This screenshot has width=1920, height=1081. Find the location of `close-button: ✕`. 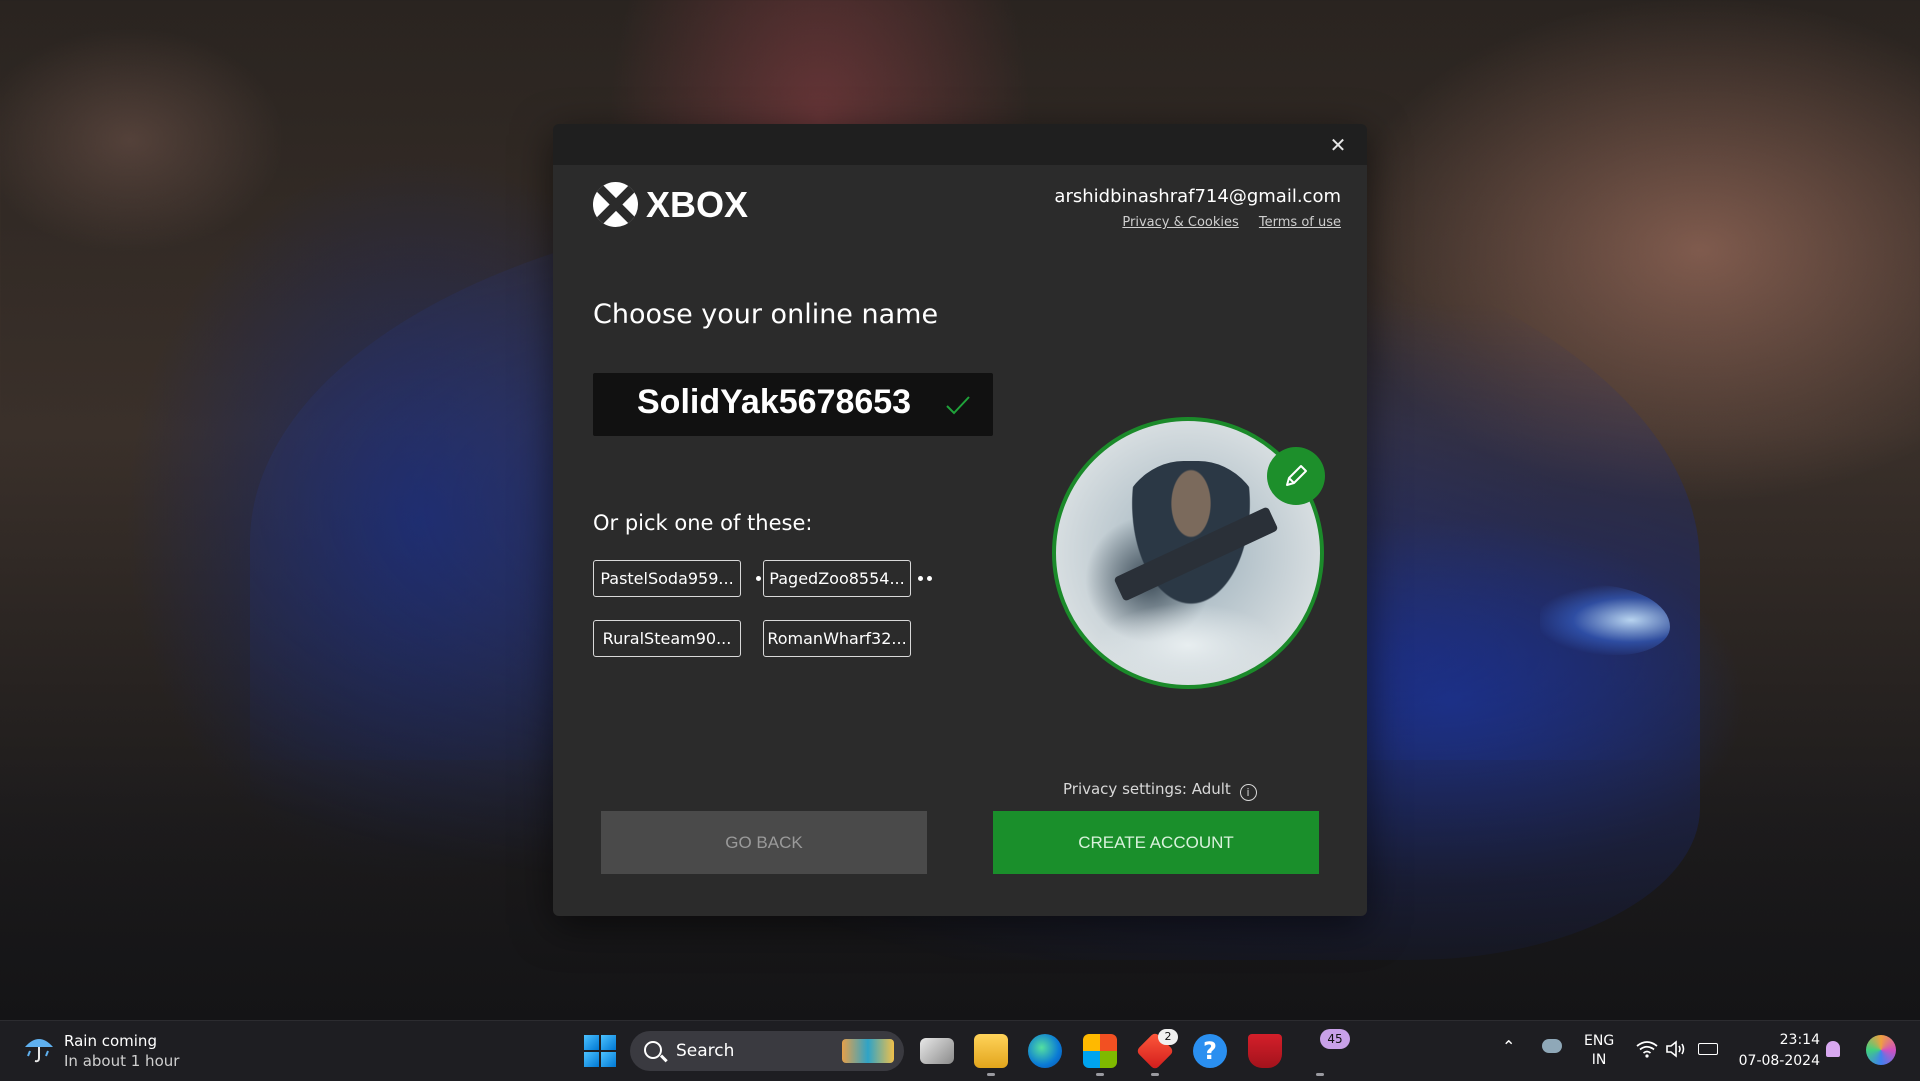

close-button: ✕ is located at coordinates (1338, 145).